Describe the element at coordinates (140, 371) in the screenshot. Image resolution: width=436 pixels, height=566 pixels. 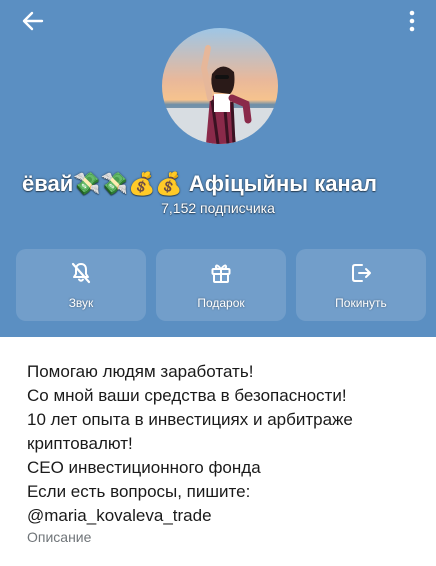
I see `description-line: Помогаю людям заработать!` at that location.